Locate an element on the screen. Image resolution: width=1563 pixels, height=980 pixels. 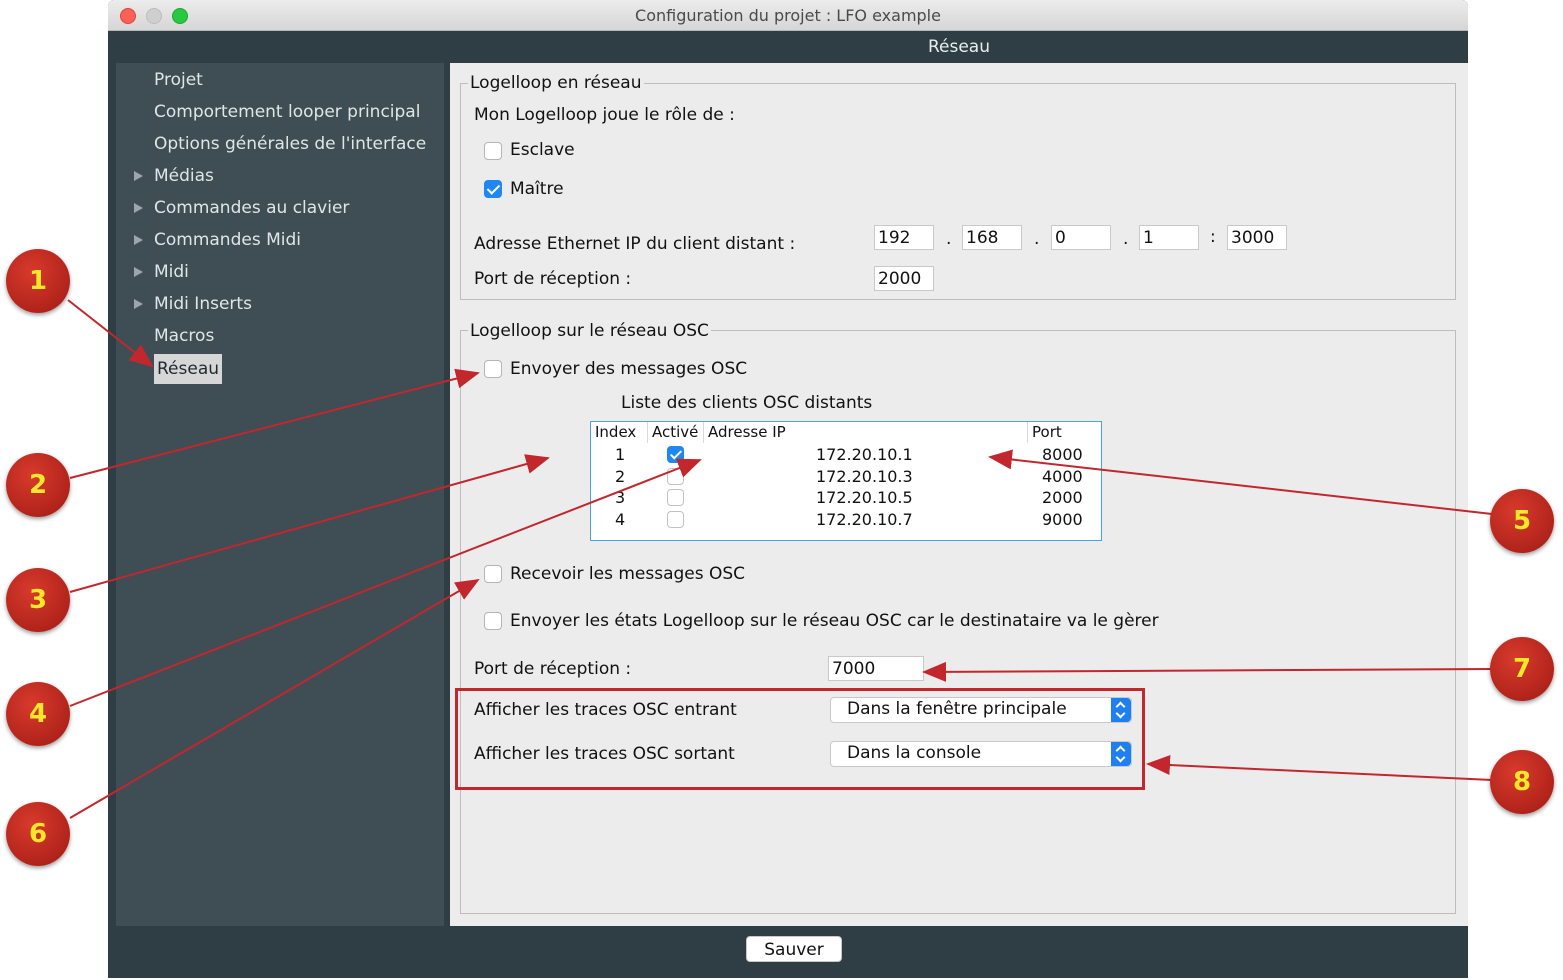
title-bar: Configuration du projet : LFO example is located at coordinates (788, 15).